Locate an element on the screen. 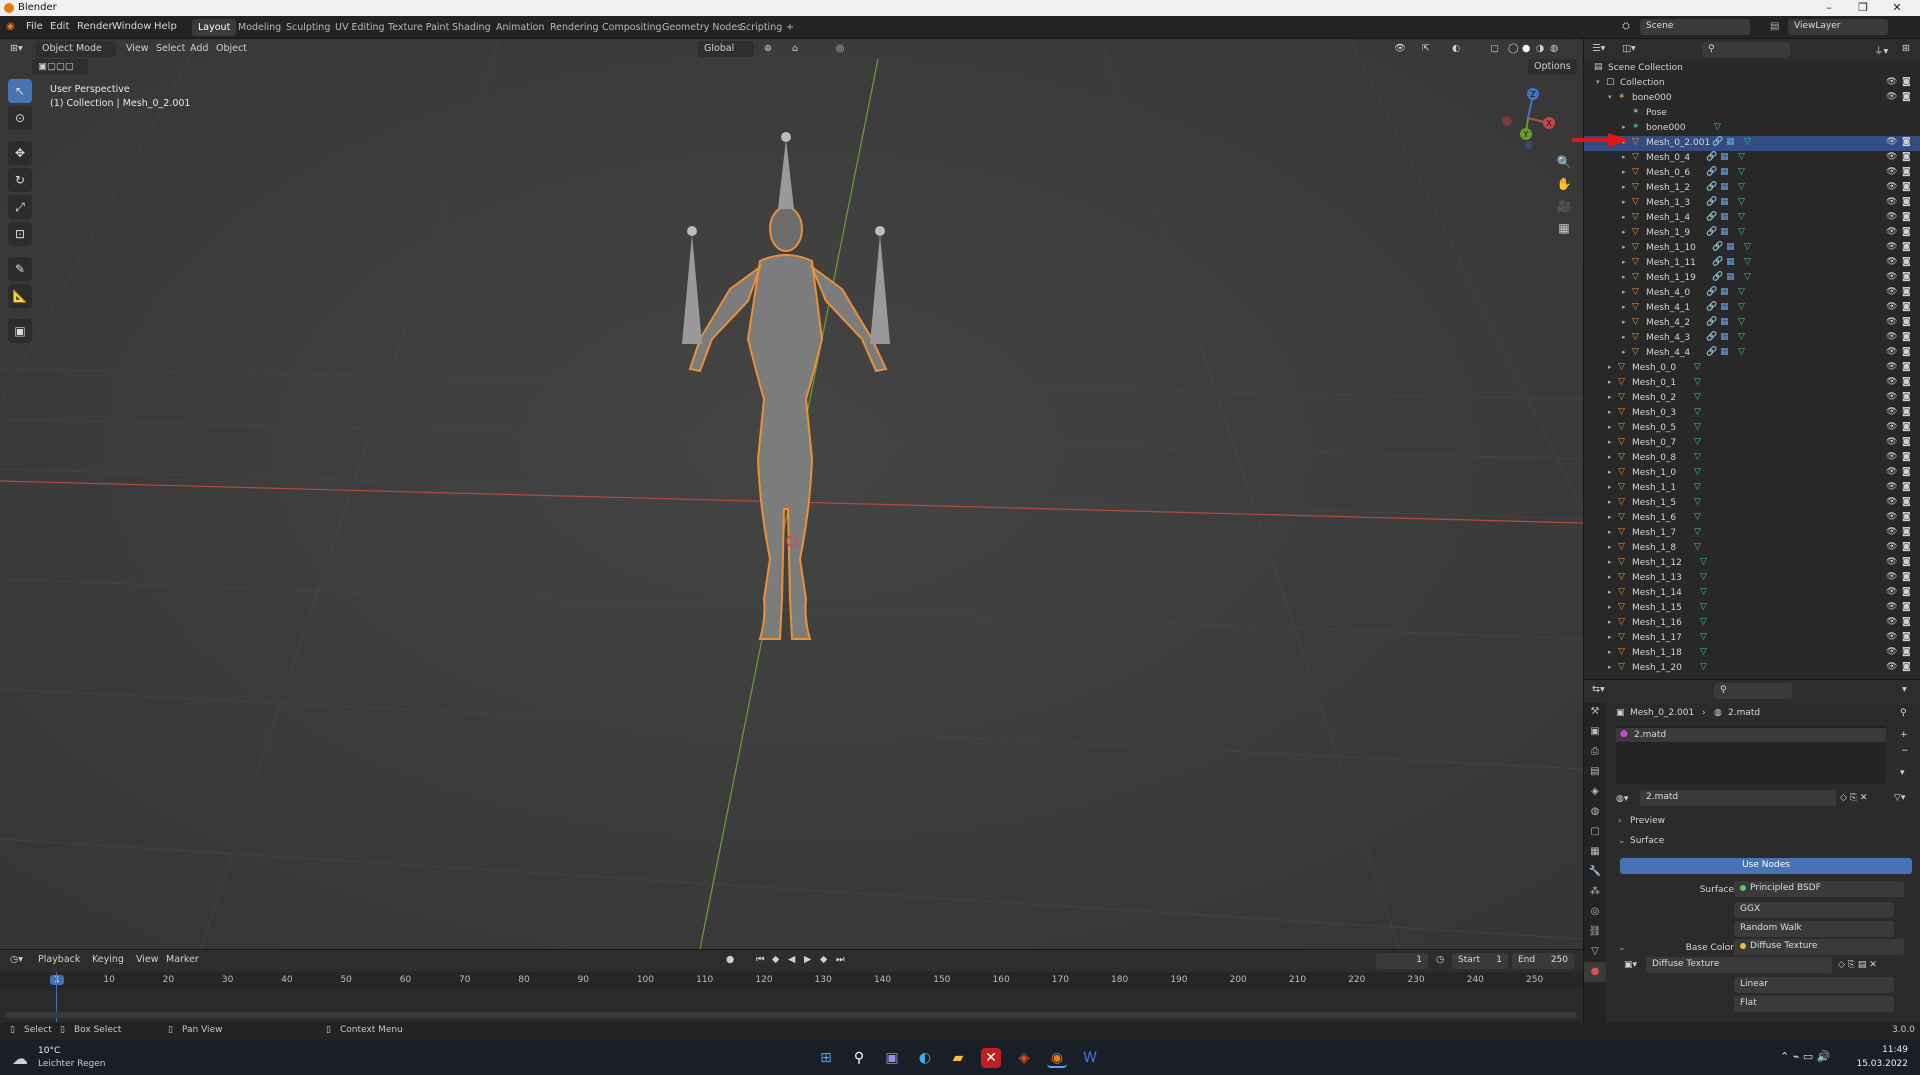  new-collection-icon: ⊞ is located at coordinates (1906, 48).